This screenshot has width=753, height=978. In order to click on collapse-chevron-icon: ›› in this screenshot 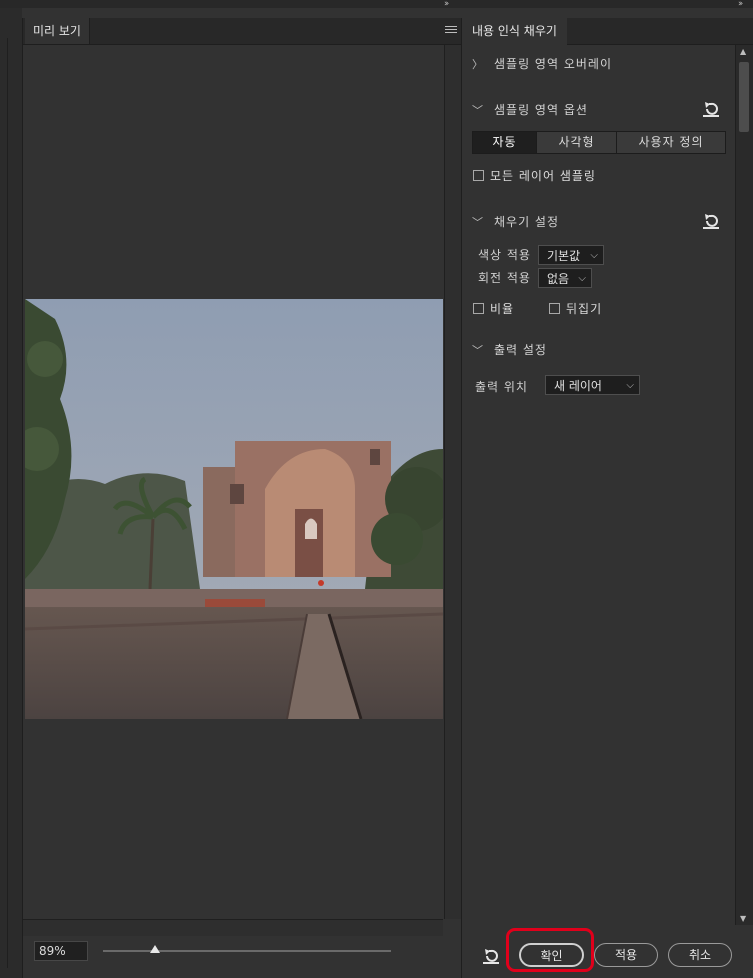, I will do `click(446, 4)`.